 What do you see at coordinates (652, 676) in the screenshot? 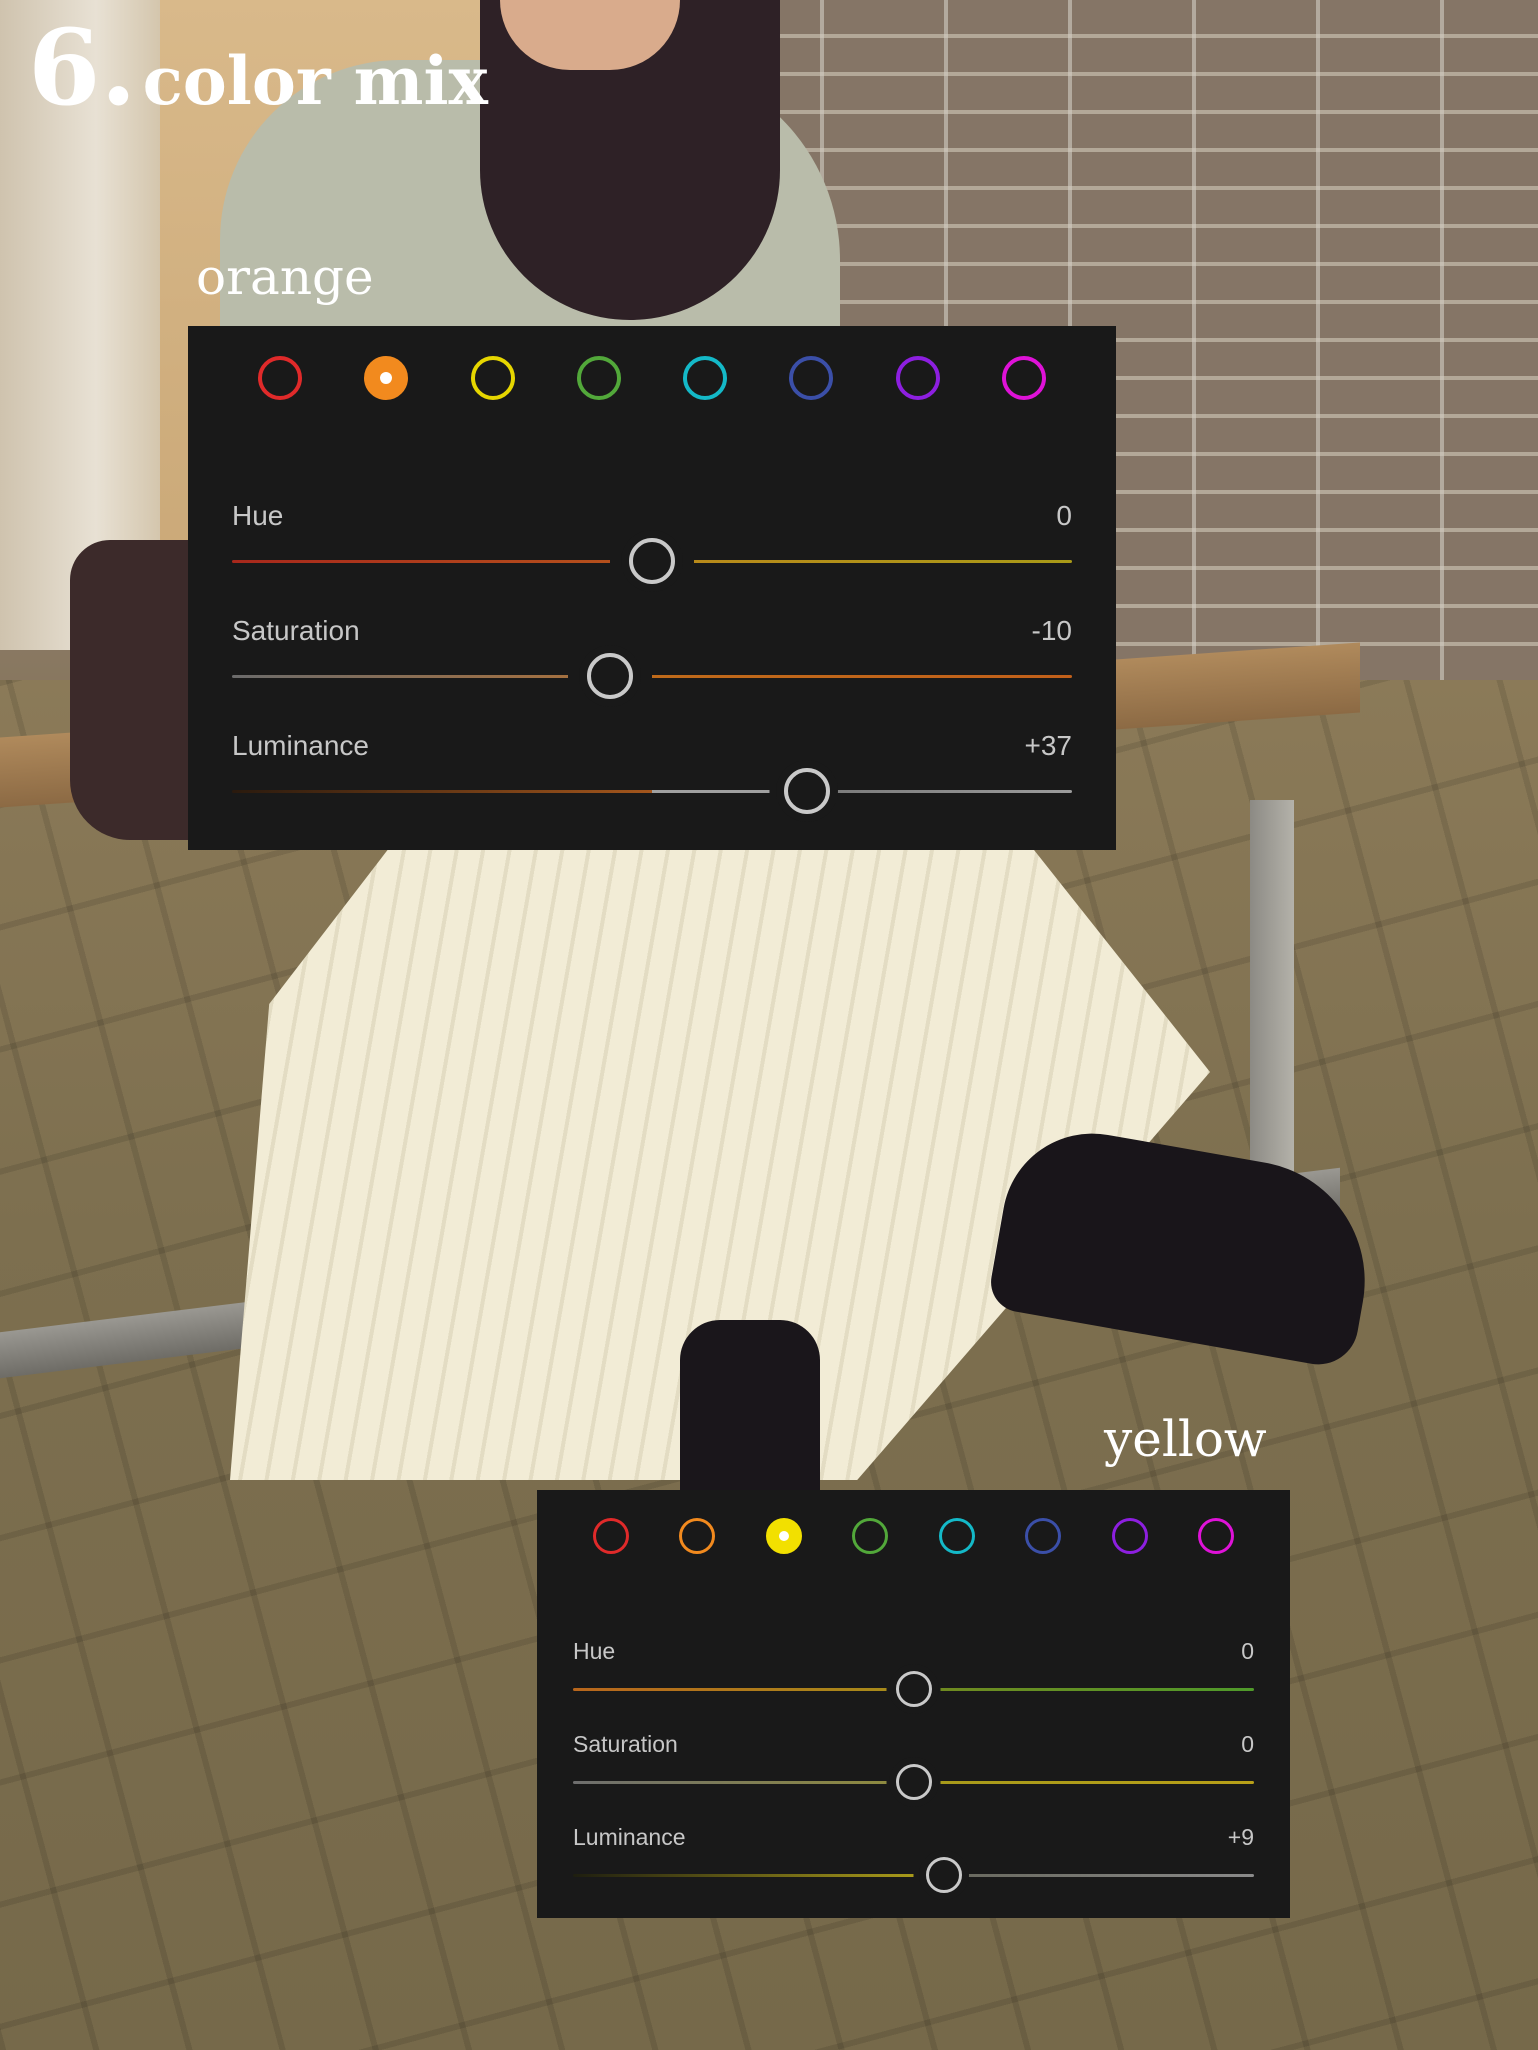
I see `saturation-track` at bounding box center [652, 676].